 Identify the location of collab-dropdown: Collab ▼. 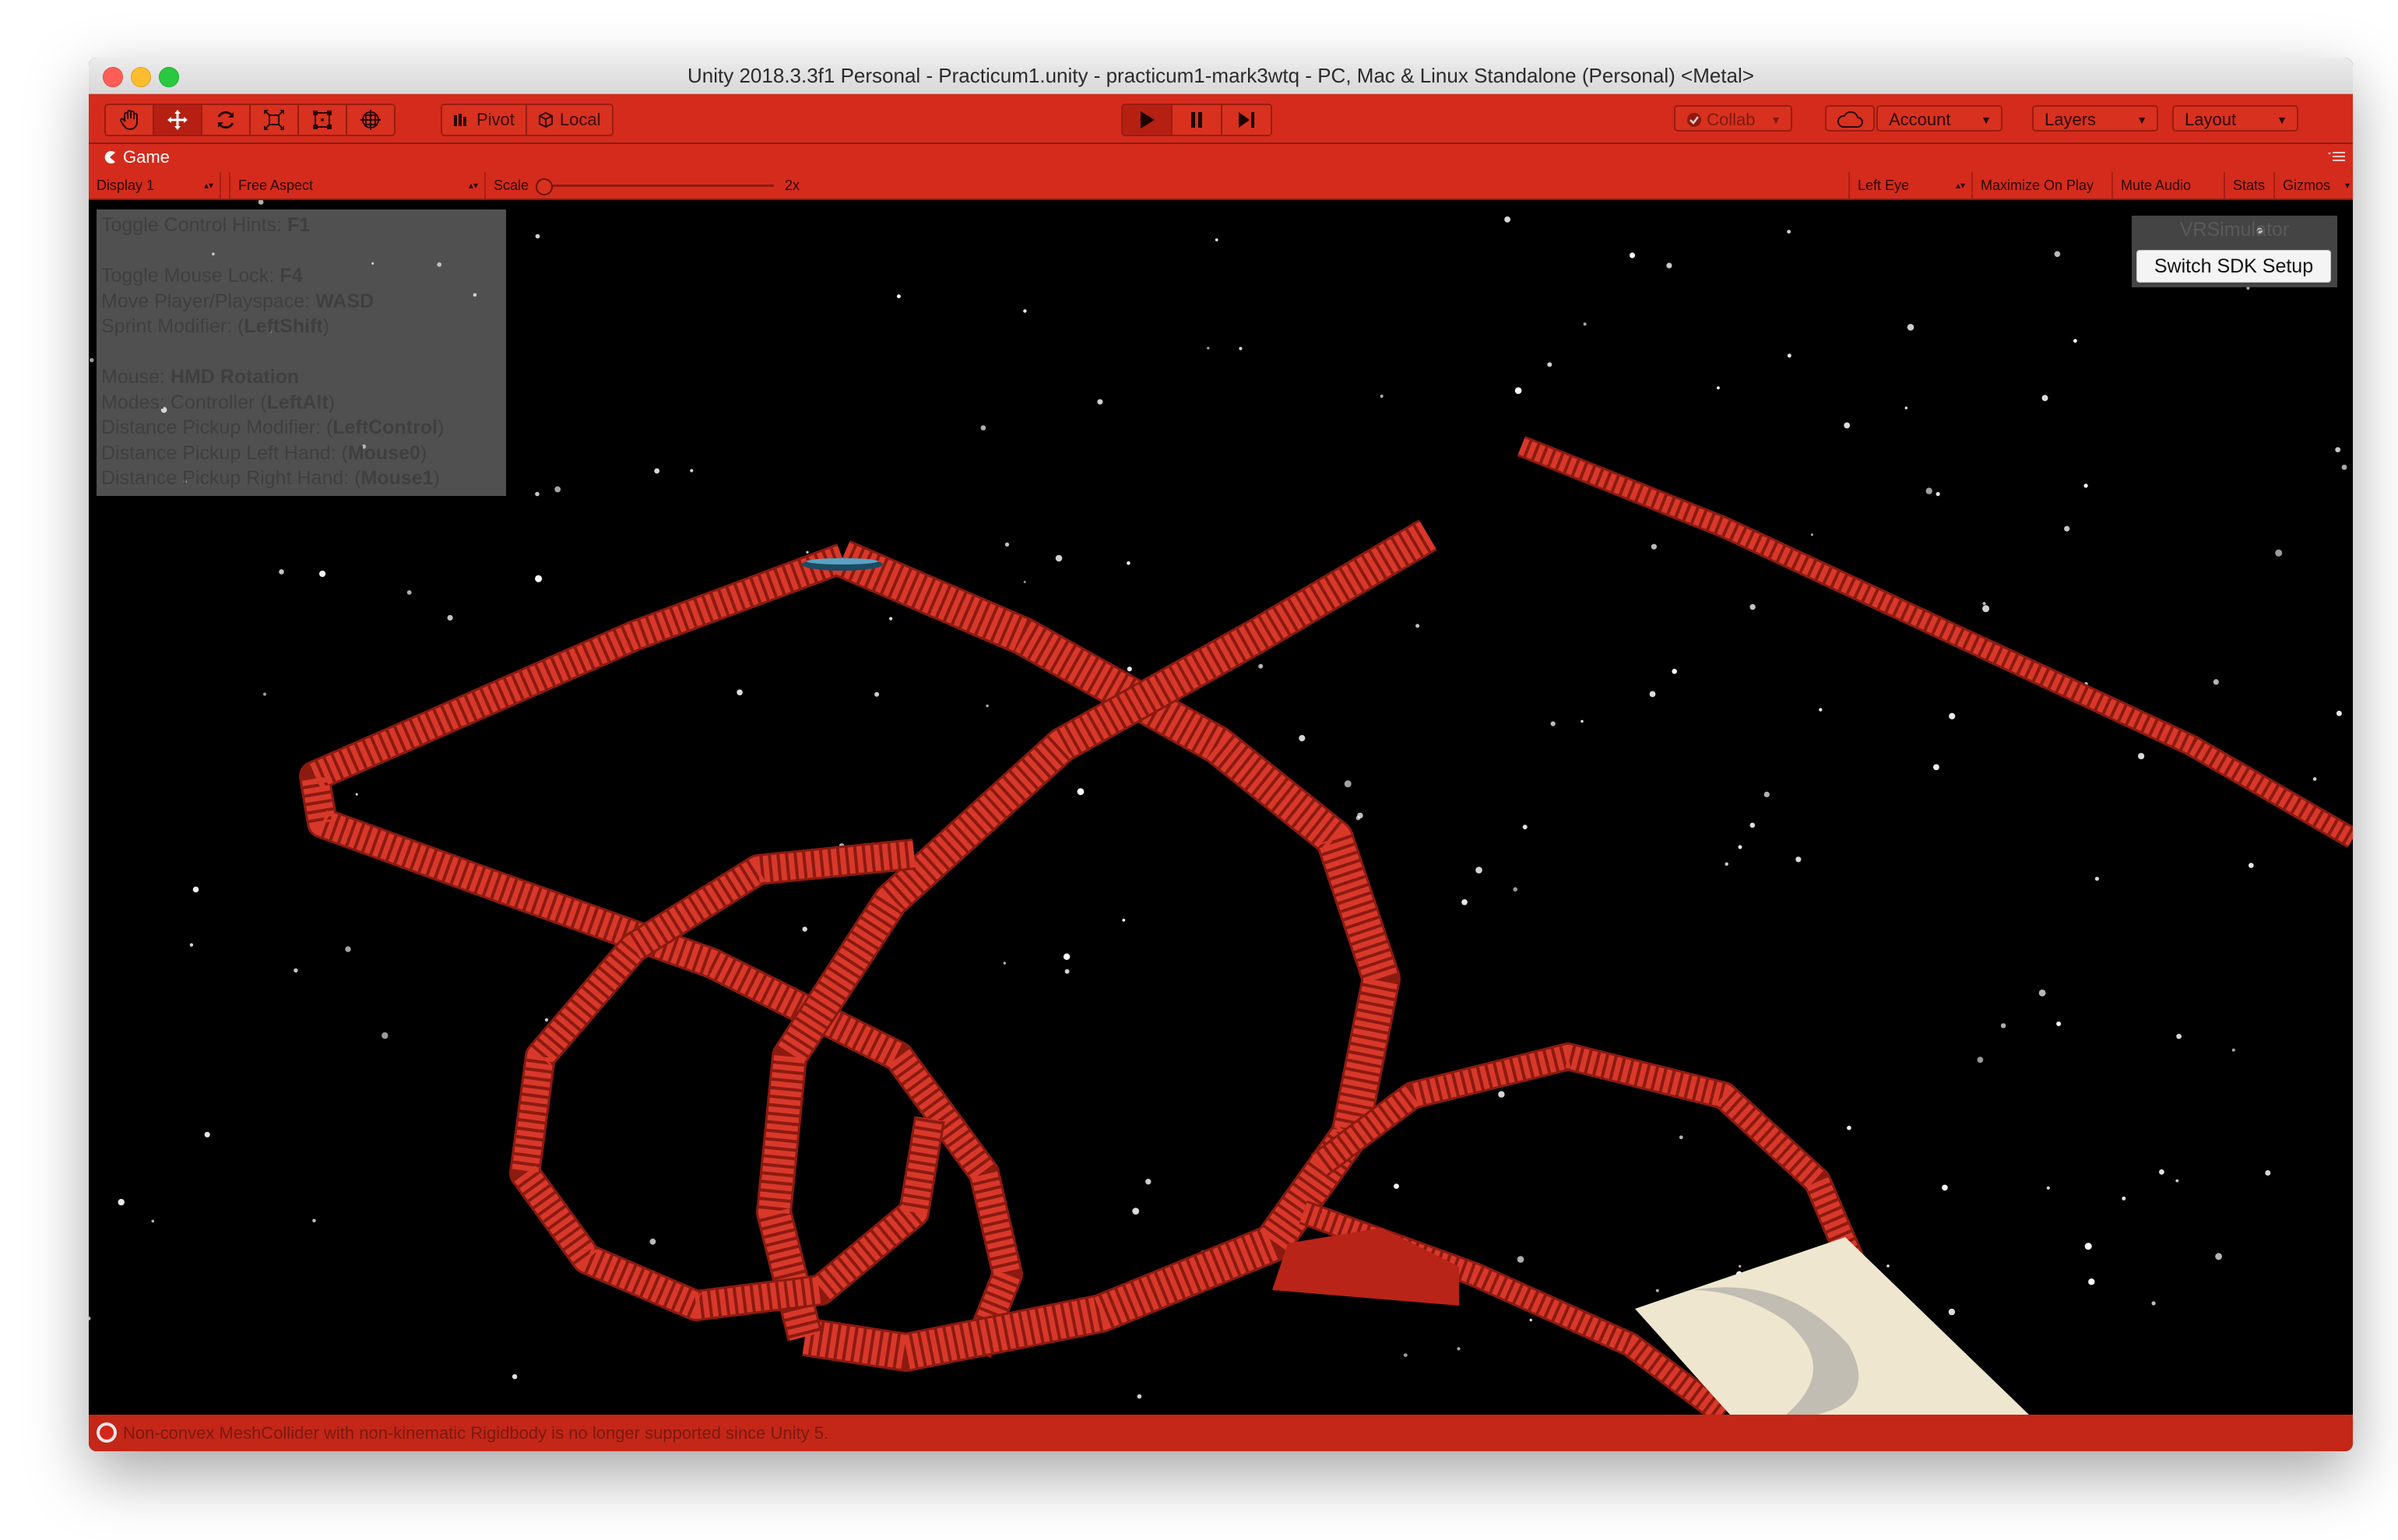
(1733, 118).